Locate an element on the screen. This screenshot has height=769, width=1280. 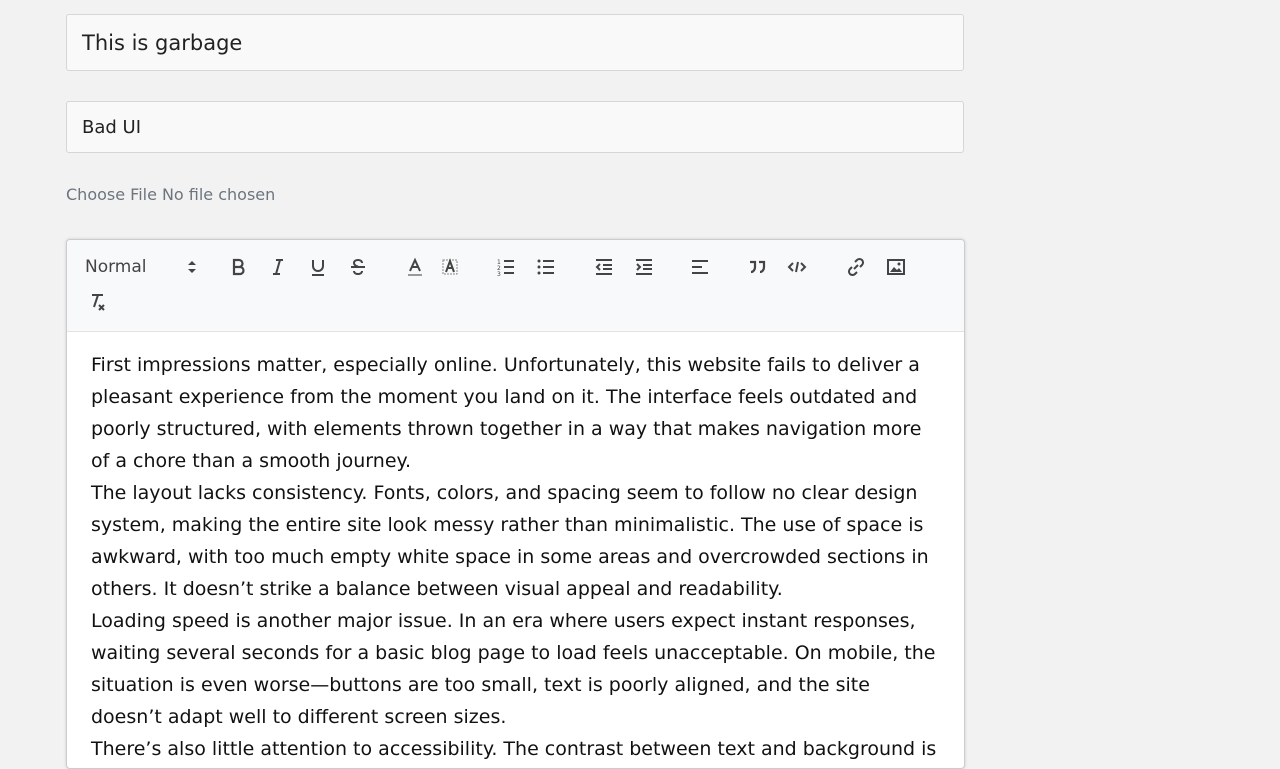
image-icon is located at coordinates (896, 267).